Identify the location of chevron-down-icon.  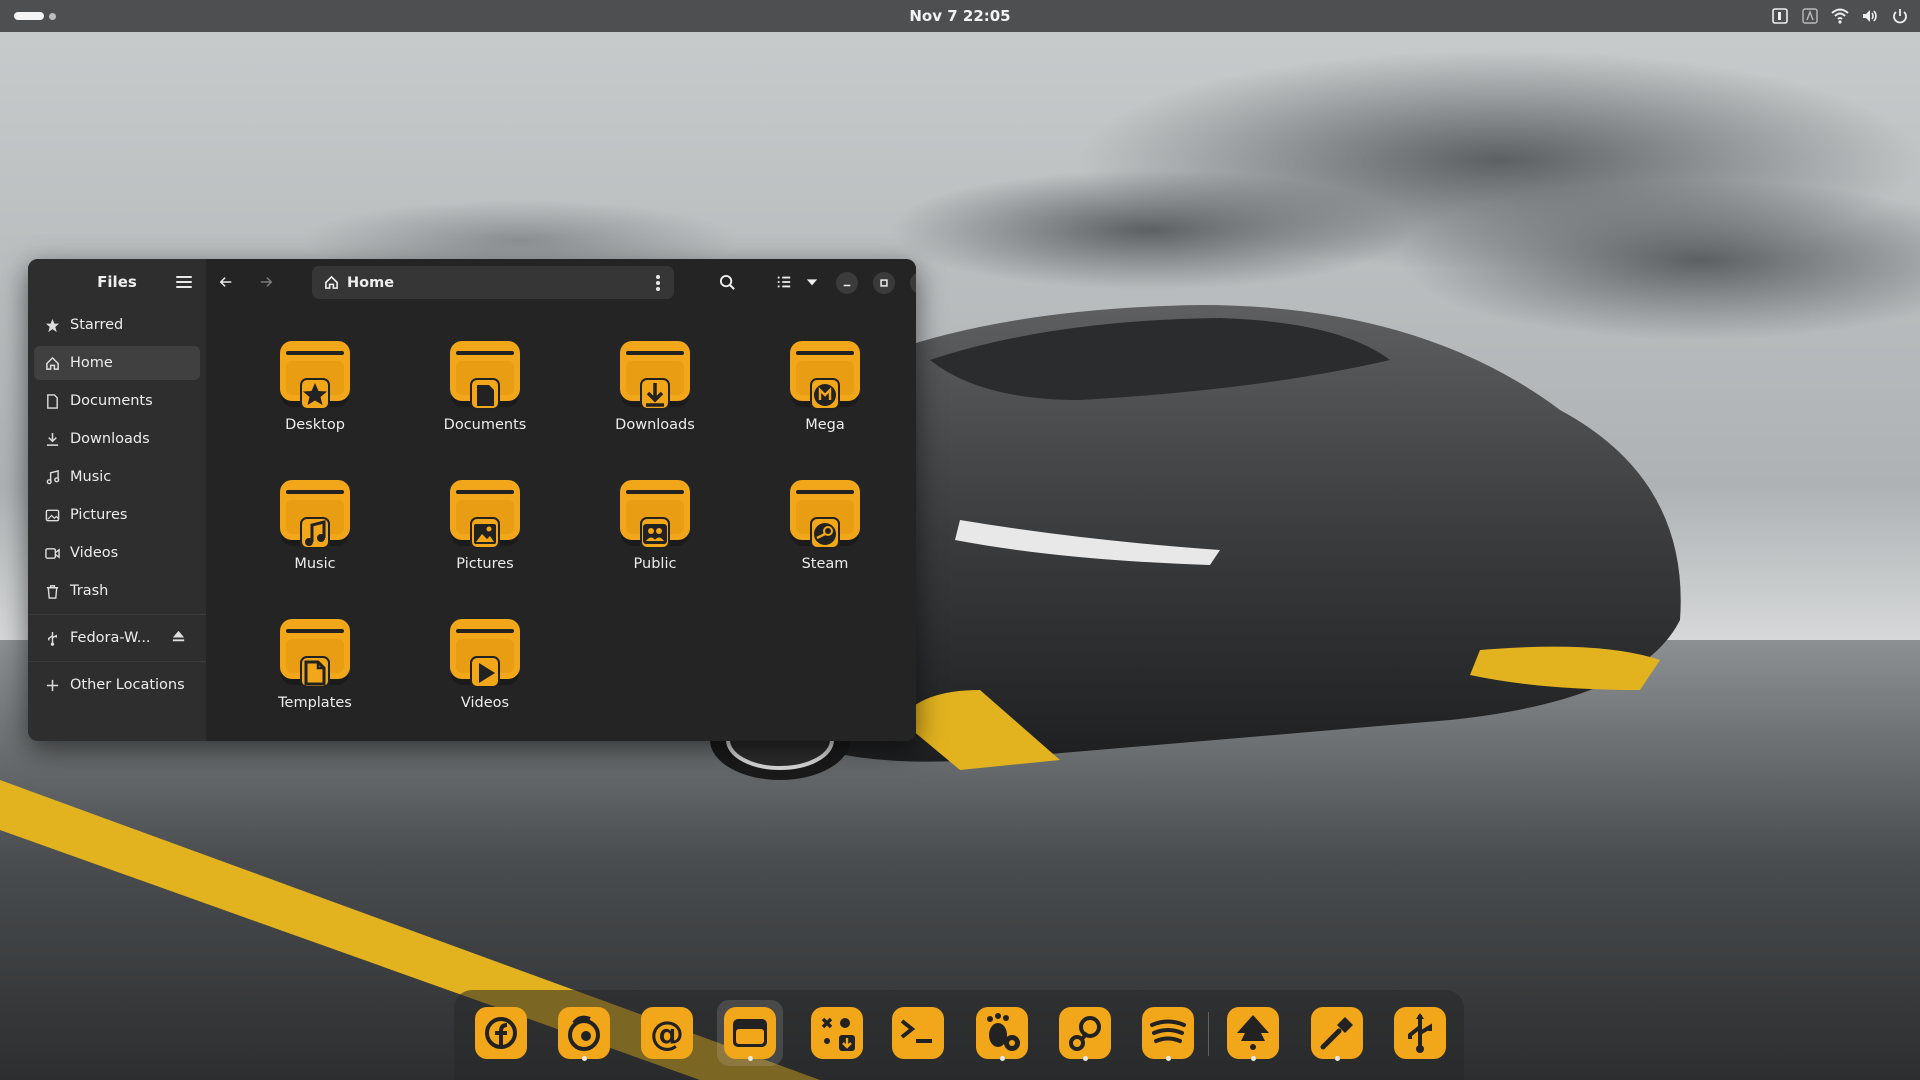
(812, 282).